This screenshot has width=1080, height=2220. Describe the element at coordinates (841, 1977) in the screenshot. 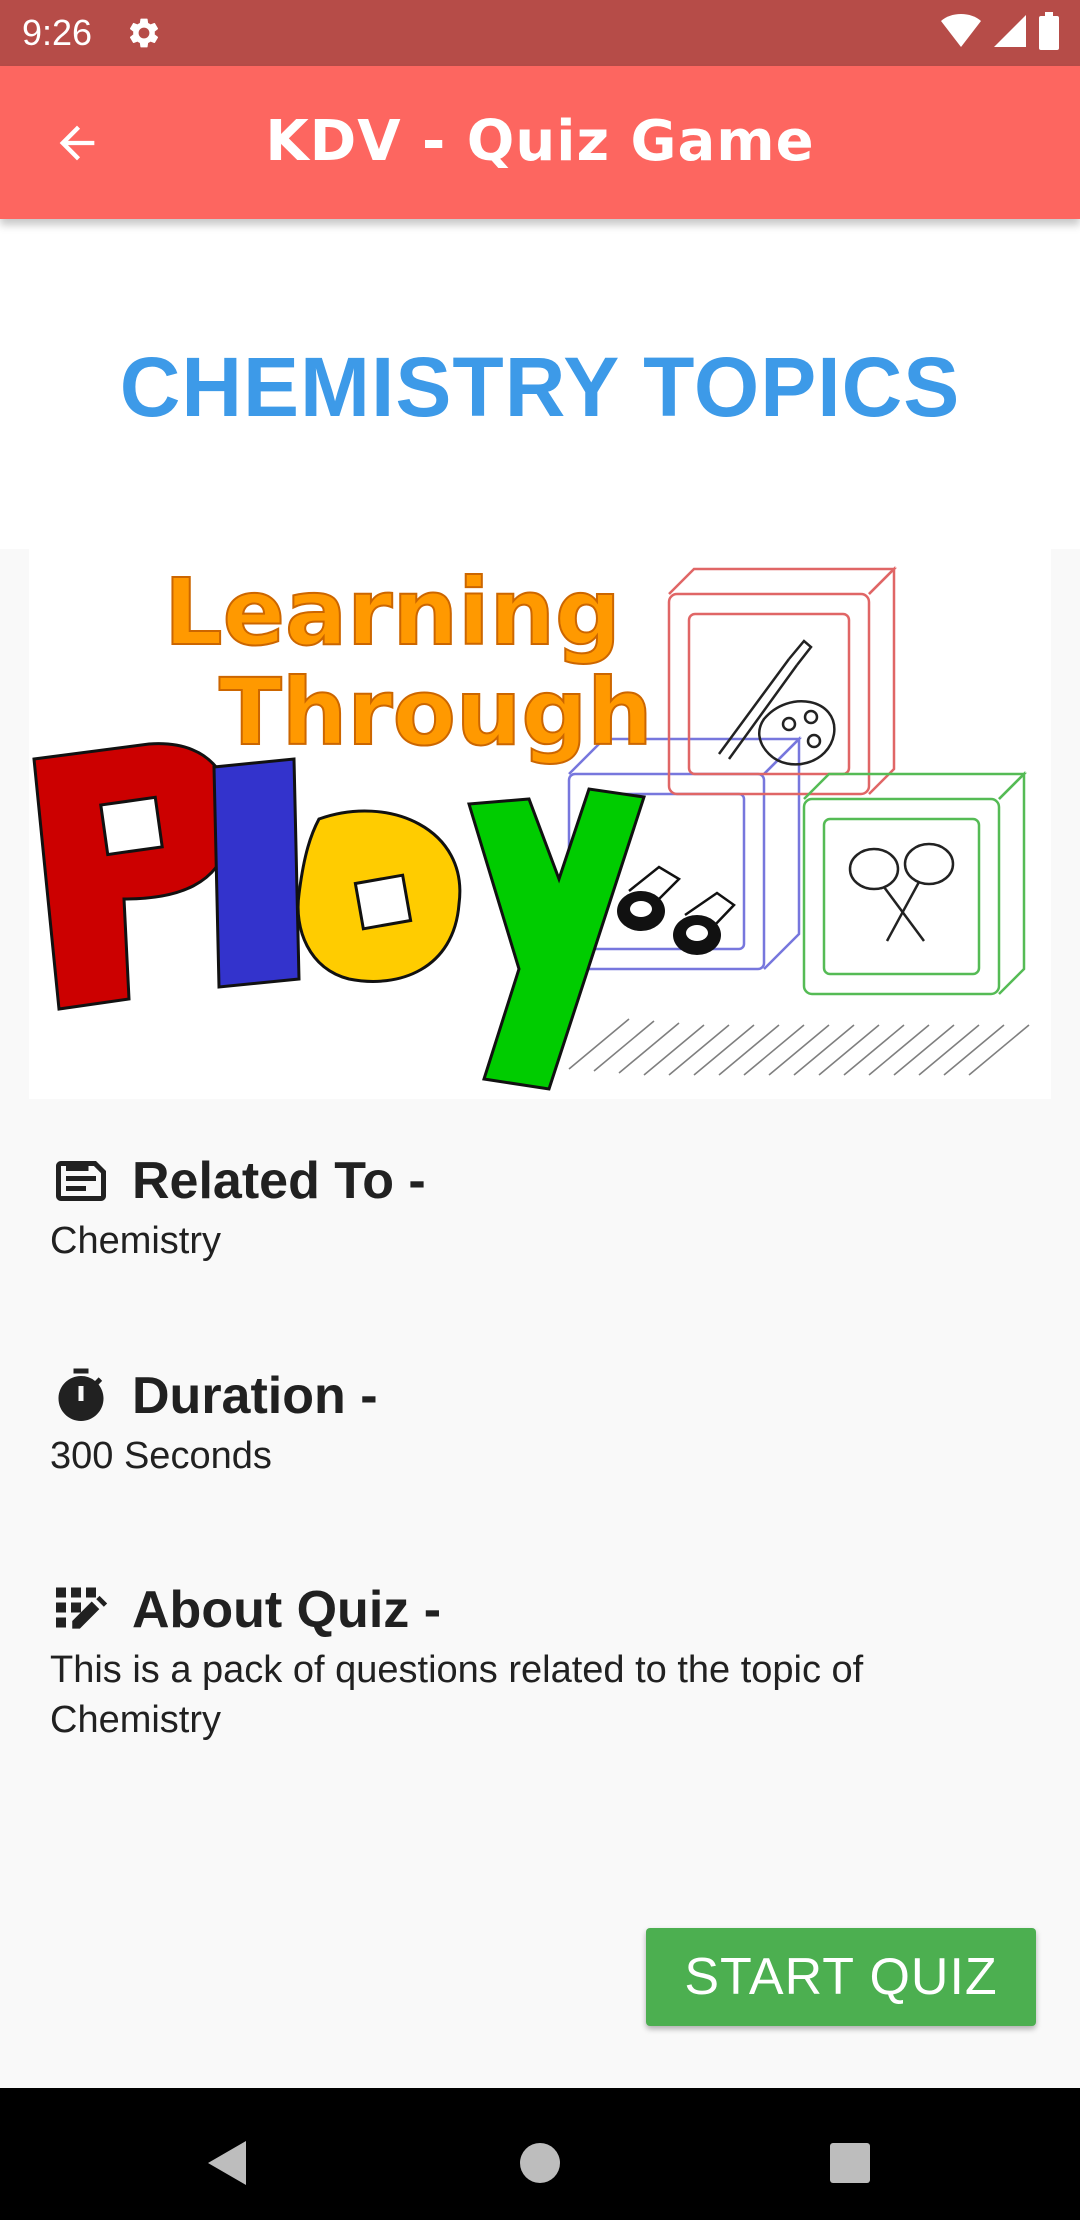

I see `start-quiz-button: START QUIZ` at that location.